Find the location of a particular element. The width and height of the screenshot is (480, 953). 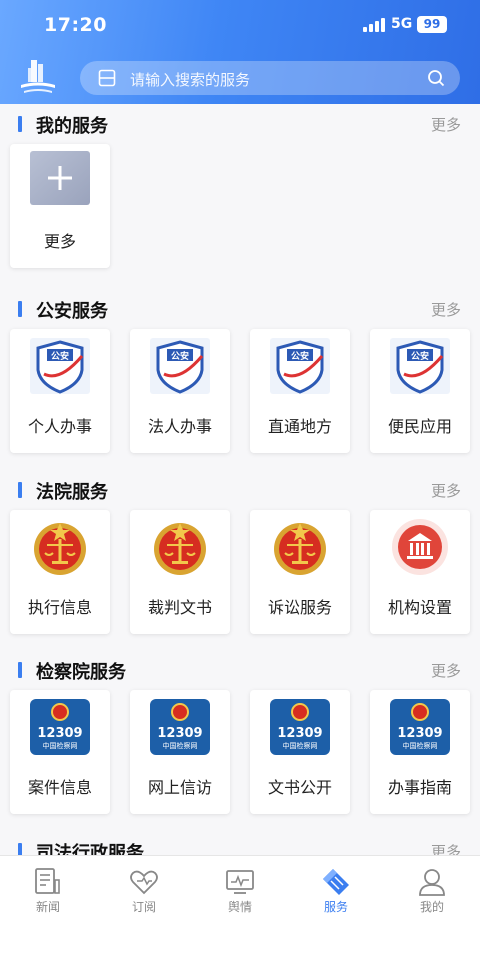

section-procuratorate-services: 检察院服务 更多 is located at coordinates (240, 669).